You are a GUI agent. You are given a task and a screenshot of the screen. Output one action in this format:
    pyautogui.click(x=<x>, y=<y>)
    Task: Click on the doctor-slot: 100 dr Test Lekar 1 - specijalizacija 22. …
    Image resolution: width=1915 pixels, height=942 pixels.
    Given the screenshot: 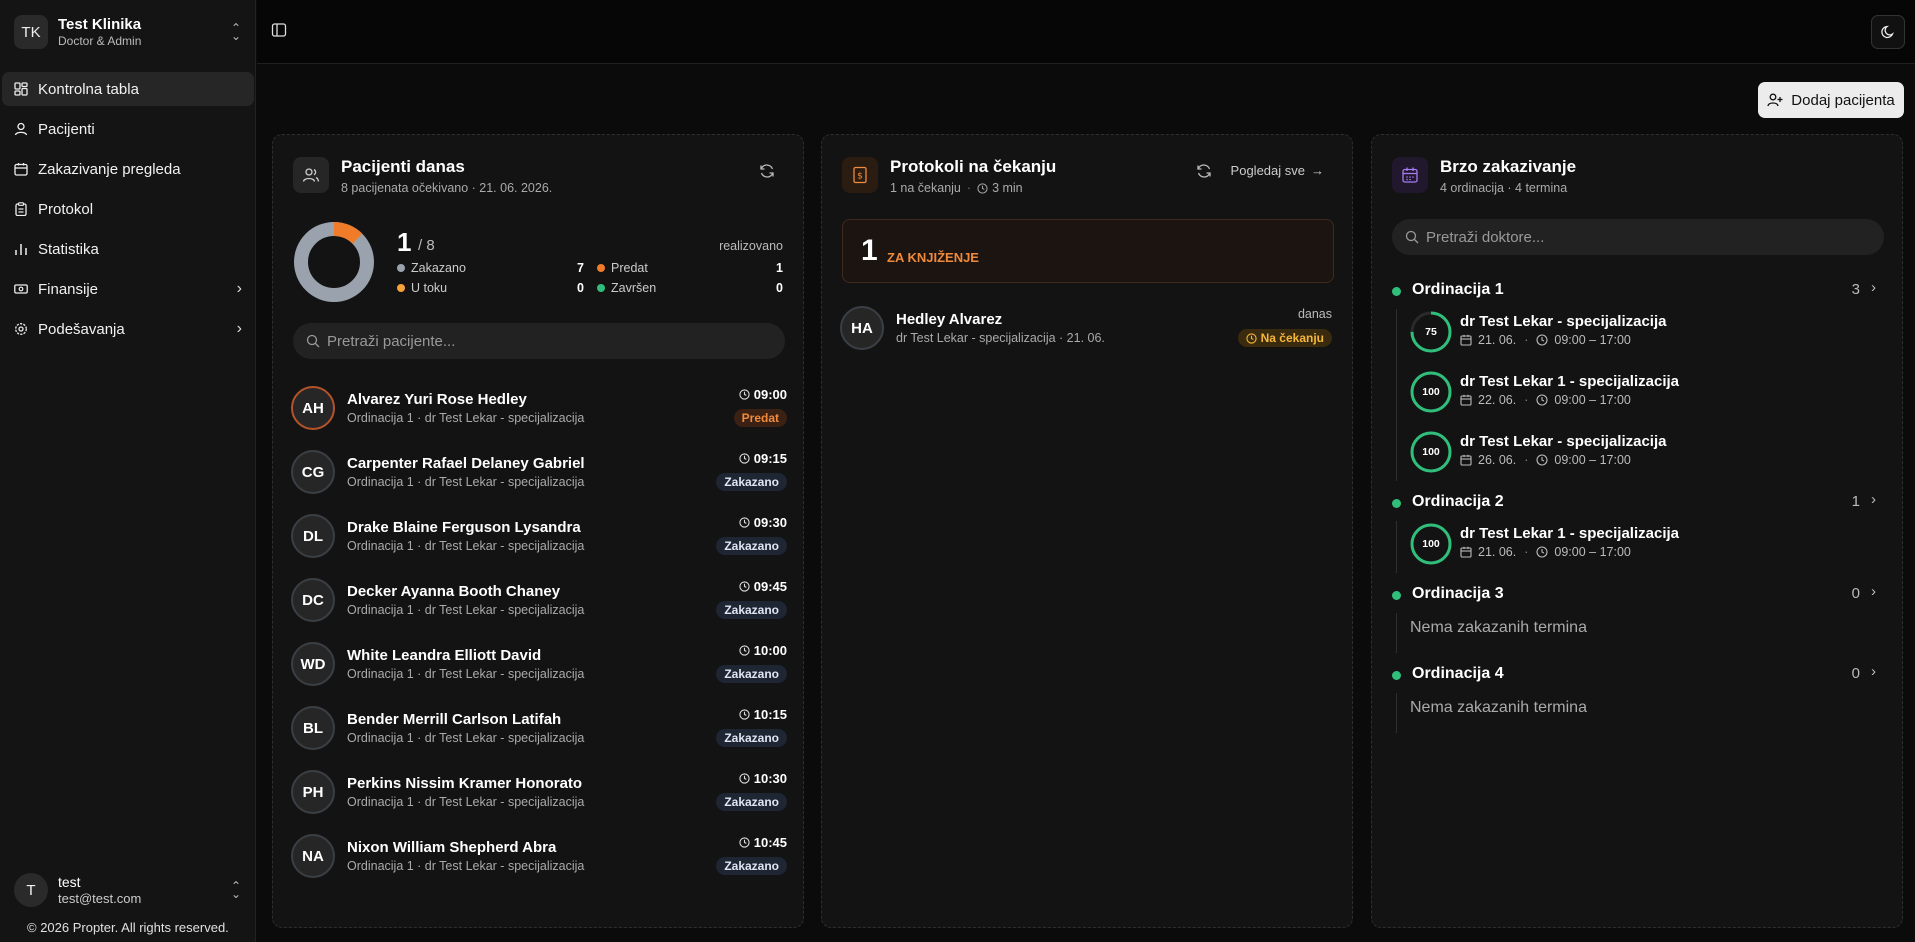 What is the action you would take?
    pyautogui.click(x=1645, y=392)
    